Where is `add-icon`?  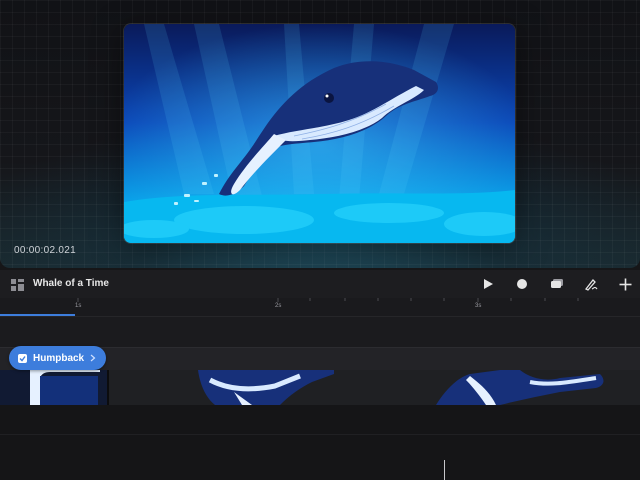 add-icon is located at coordinates (625, 284).